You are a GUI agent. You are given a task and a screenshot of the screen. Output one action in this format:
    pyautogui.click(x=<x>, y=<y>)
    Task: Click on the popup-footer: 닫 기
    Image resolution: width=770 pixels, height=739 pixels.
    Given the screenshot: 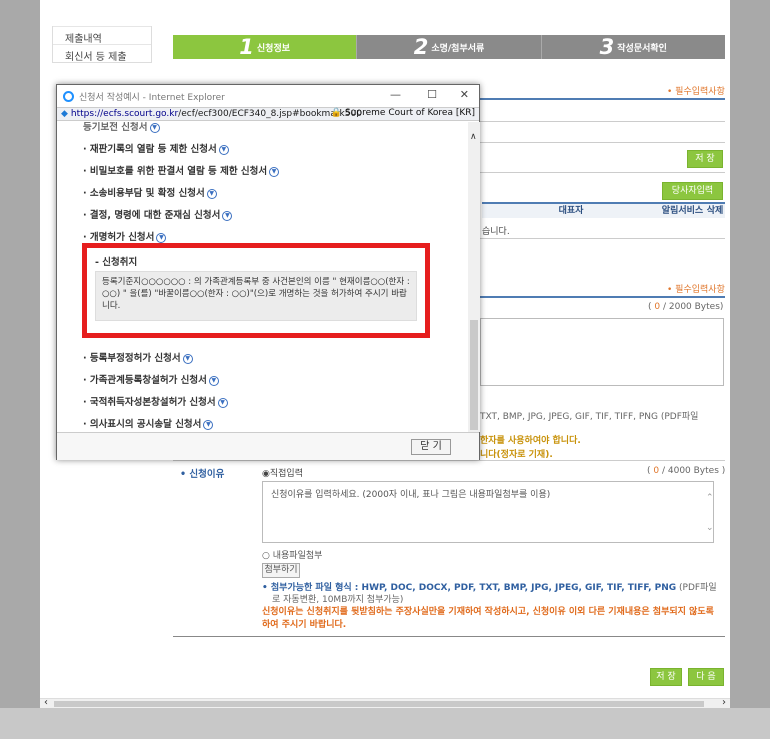 What is the action you would take?
    pyautogui.click(x=268, y=446)
    